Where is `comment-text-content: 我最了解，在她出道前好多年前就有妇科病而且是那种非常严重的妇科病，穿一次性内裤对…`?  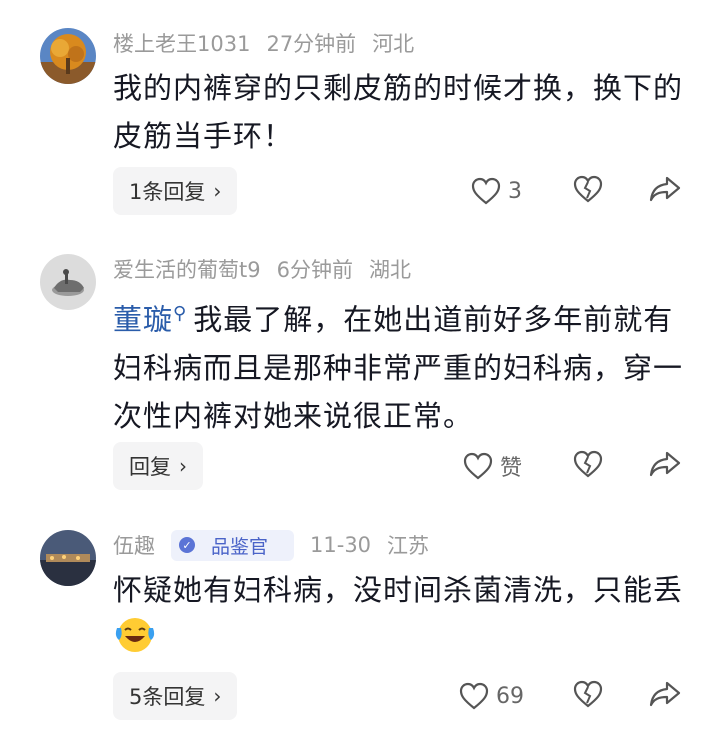
comment-text-content: 我最了解，在她出道前好多年前就有妇科病而且是那种非常严重的妇科病，穿一次性内裤对… is located at coordinates (398, 367).